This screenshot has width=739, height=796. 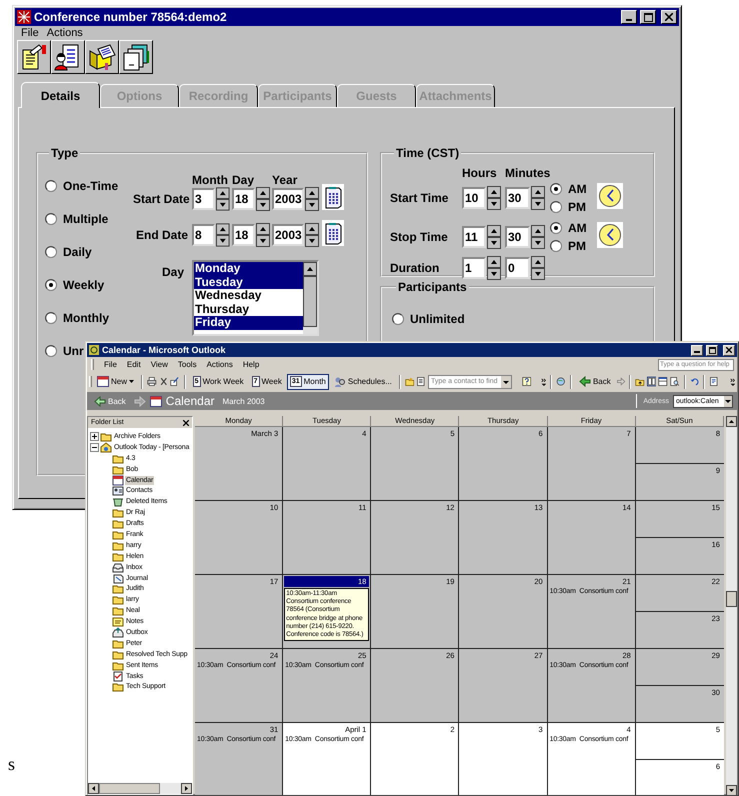 What do you see at coordinates (186, 423) in the screenshot?
I see `close-icon` at bounding box center [186, 423].